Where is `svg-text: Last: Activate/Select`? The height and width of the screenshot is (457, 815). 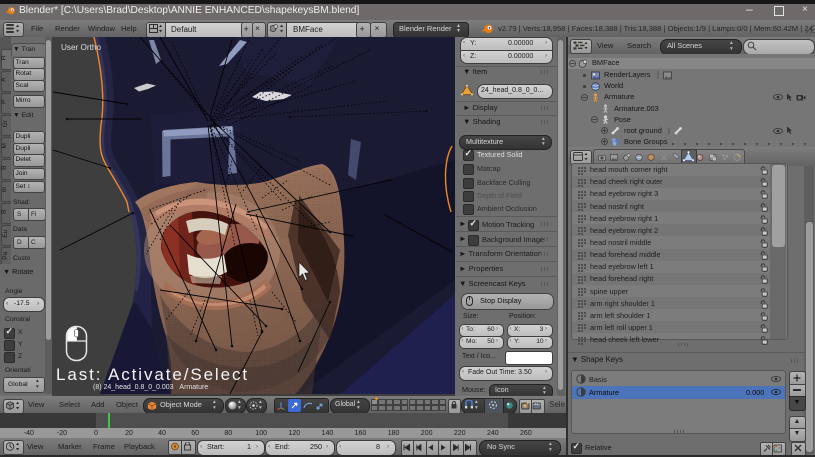
svg-text: Last: Activate/Select is located at coordinates (152, 374).